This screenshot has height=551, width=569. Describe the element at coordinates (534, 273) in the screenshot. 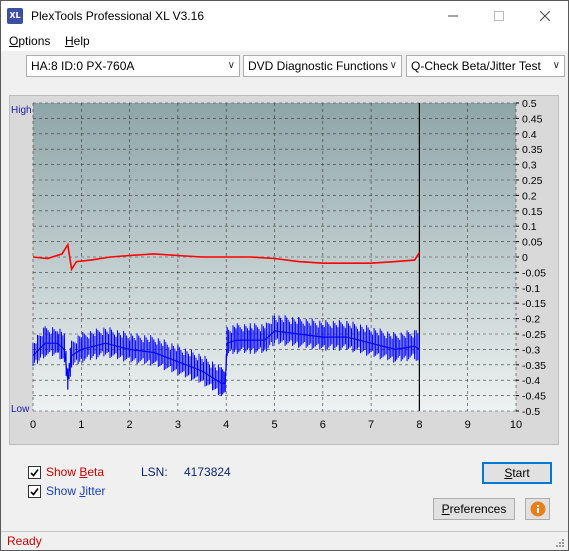

I see `y-tick-label: -0.05` at that location.